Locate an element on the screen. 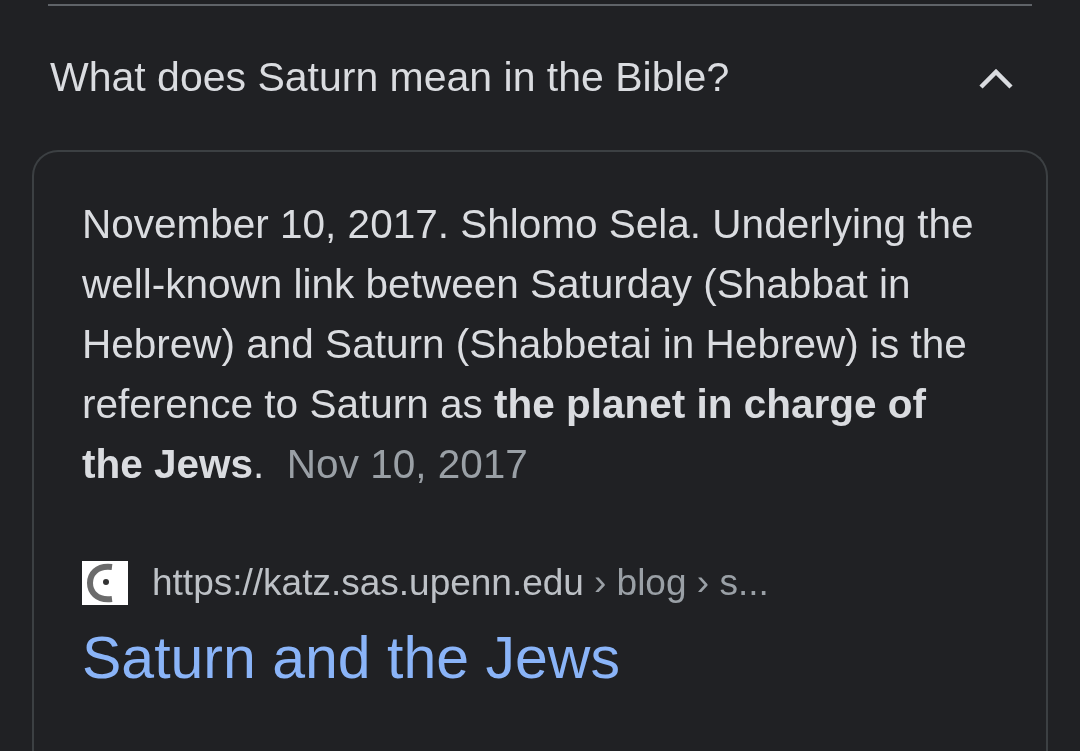  source-url: https://katz.sas.upenn.edu is located at coordinates (368, 583).